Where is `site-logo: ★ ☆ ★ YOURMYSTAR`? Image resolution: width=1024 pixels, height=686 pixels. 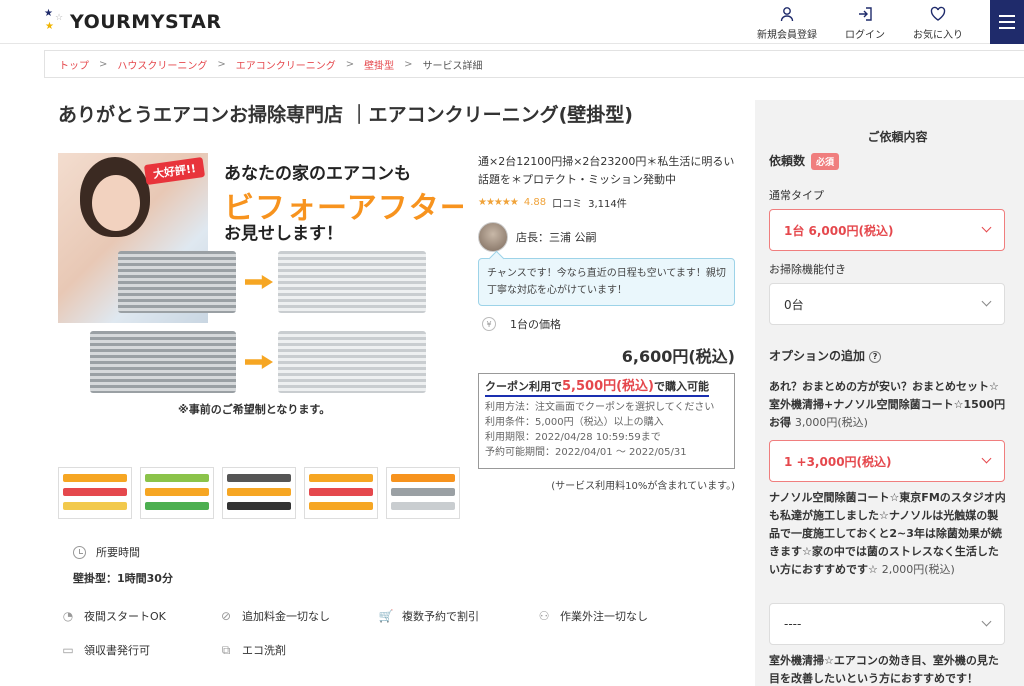 site-logo: ★ ☆ ★ YOURMYSTAR is located at coordinates (132, 22).